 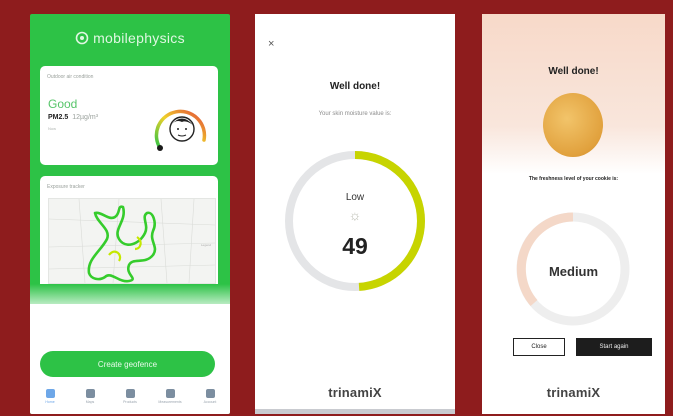 I want to click on exposure-map-card: Exposure tracker Legend, so click(x=129, y=238).